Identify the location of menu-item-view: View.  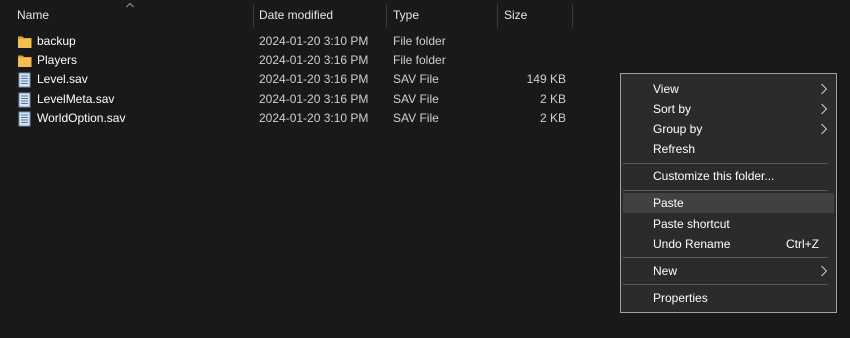
(728, 89).